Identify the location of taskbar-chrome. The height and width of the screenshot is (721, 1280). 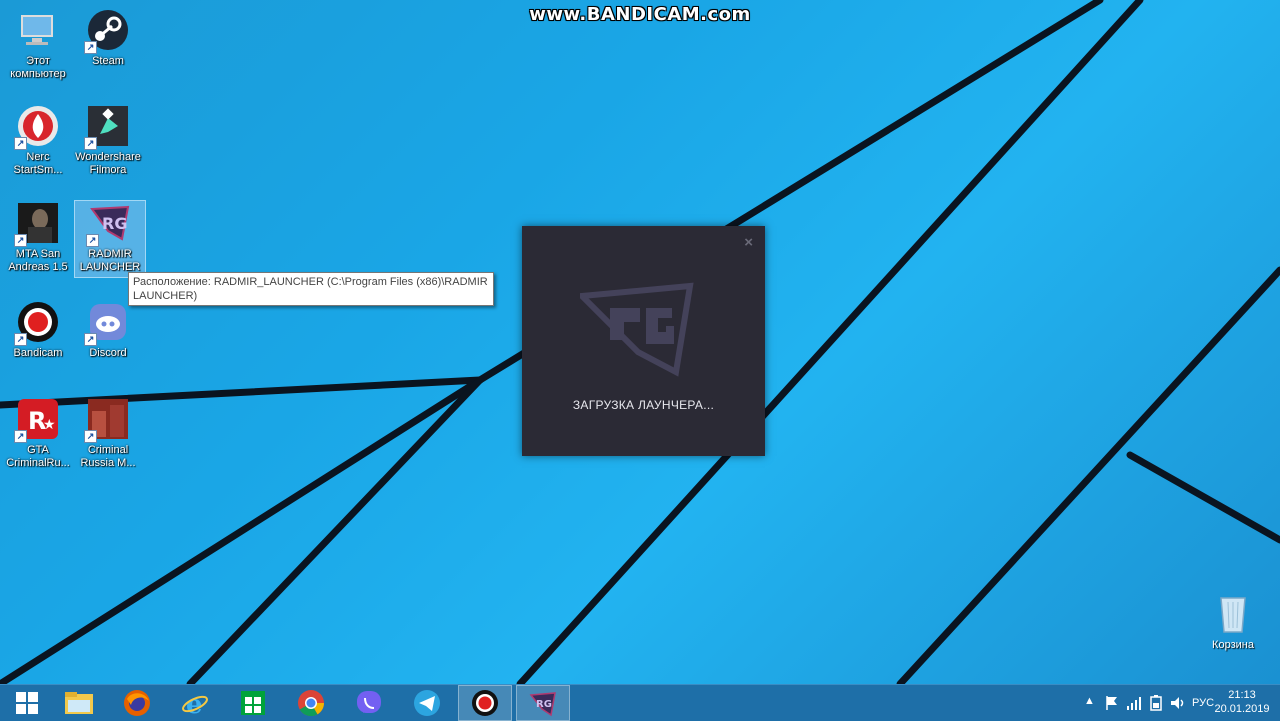
(311, 703).